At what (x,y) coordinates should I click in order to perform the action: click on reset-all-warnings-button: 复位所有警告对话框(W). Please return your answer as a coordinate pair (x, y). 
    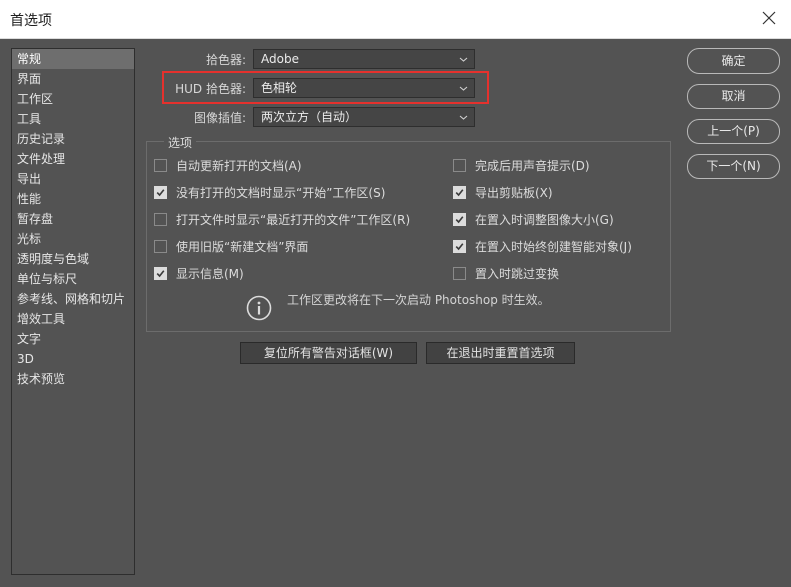
    Looking at the image, I should click on (328, 353).